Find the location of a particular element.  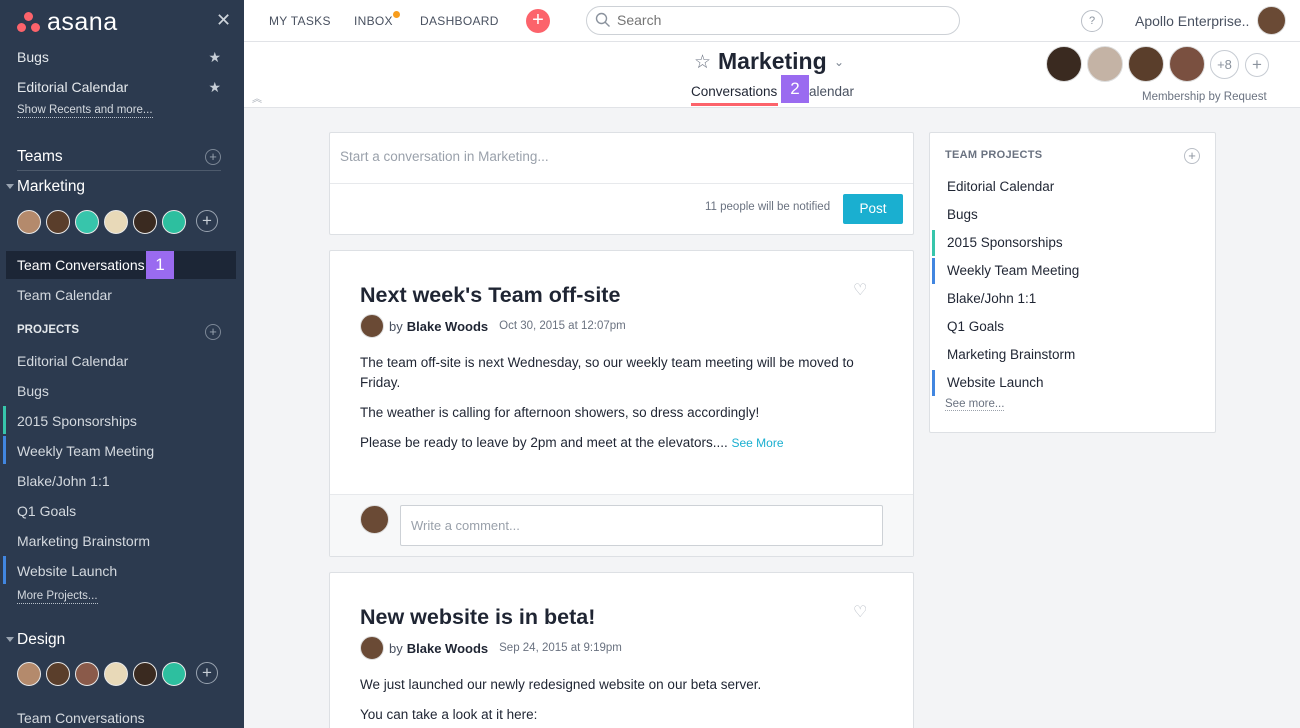

search-box is located at coordinates (773, 20).